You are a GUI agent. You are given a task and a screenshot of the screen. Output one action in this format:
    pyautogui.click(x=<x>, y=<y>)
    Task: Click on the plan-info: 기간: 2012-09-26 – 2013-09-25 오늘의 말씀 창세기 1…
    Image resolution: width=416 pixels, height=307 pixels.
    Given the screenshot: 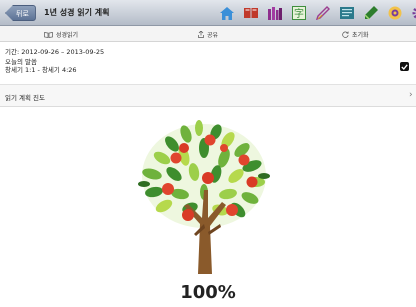 What is the action you would take?
    pyautogui.click(x=54, y=61)
    